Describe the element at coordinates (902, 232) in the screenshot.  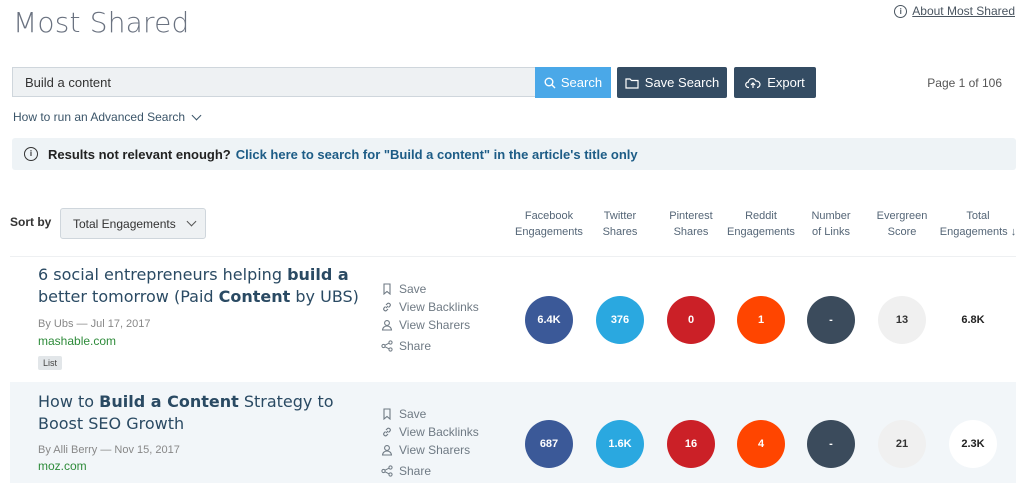
I see `col-line: Score` at that location.